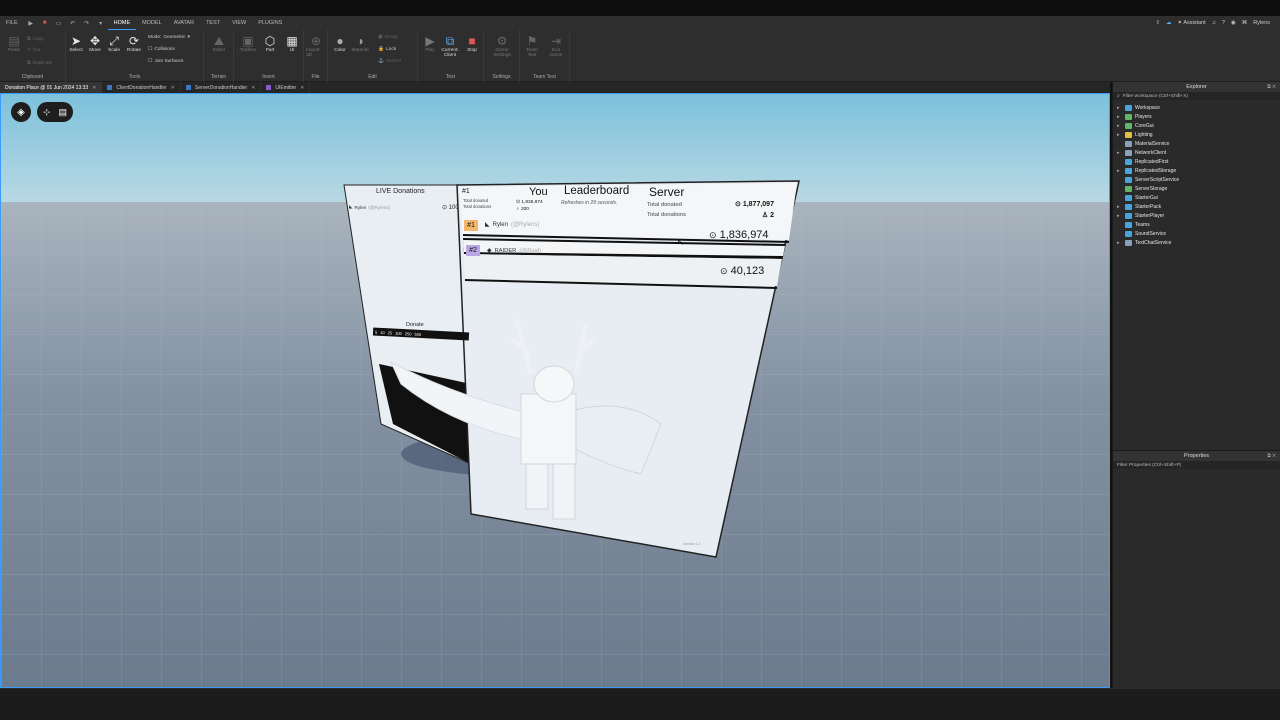  What do you see at coordinates (1223, 23) in the screenshot?
I see `help-icon: ?` at bounding box center [1223, 23].